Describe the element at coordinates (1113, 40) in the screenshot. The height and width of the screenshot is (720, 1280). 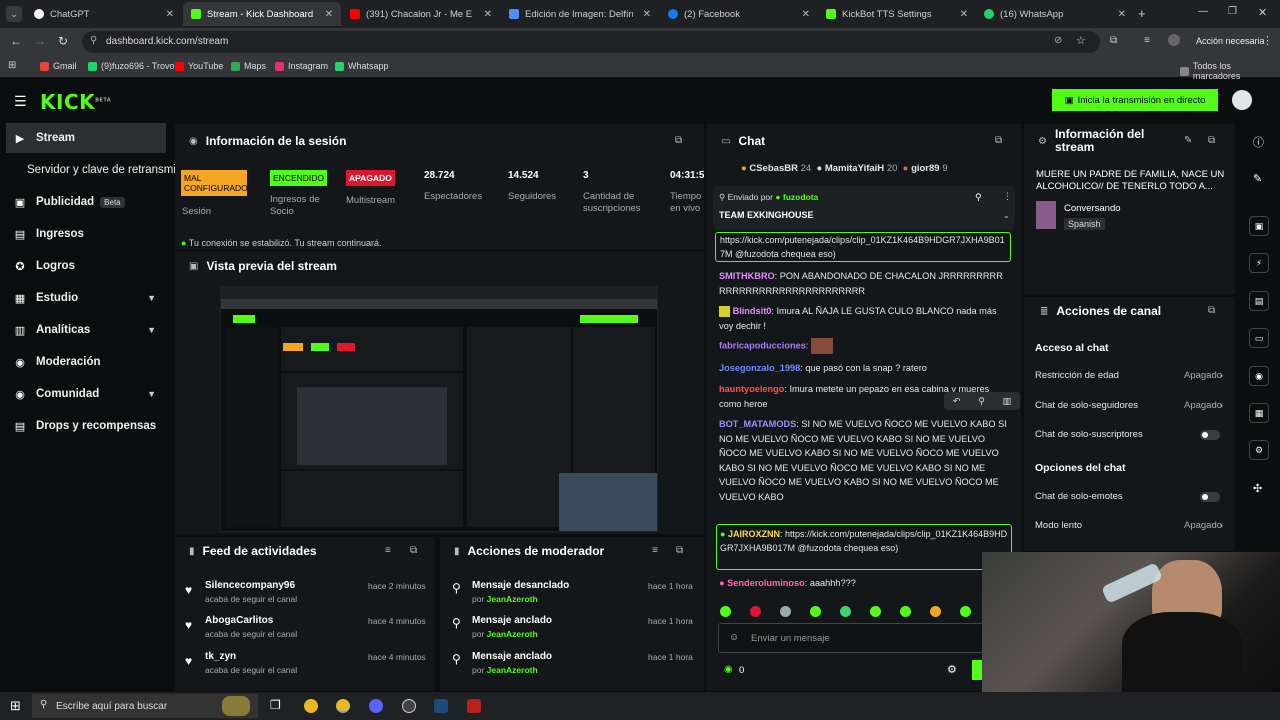
I see `extensions-icon: ⧉` at that location.